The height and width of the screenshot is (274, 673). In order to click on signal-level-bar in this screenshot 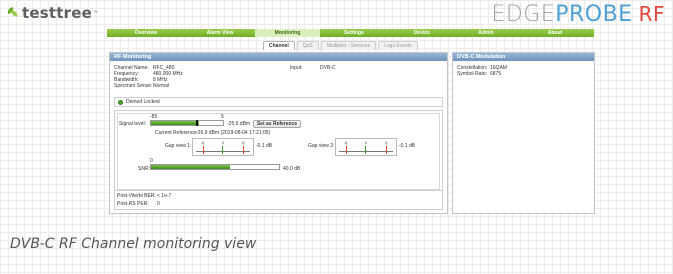, I will do `click(187, 123)`.